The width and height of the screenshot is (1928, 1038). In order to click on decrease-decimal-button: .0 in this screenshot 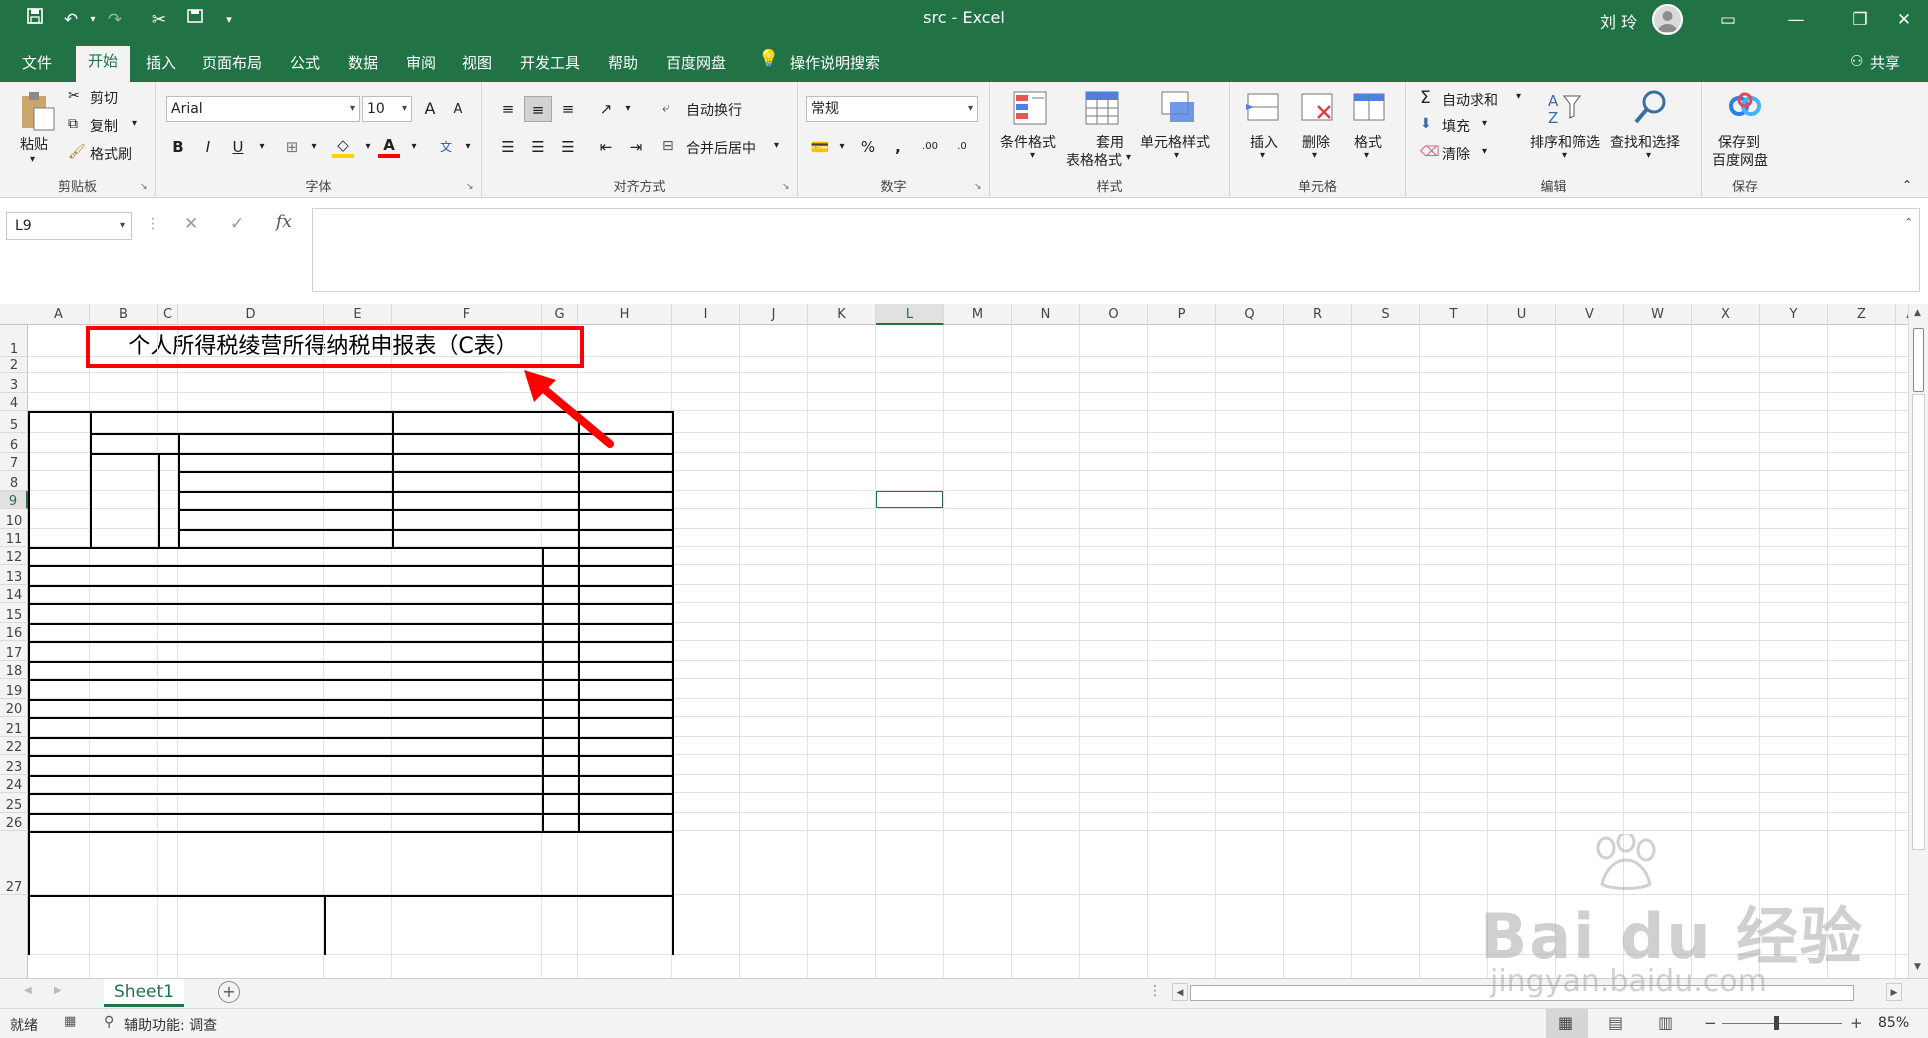, I will do `click(962, 147)`.